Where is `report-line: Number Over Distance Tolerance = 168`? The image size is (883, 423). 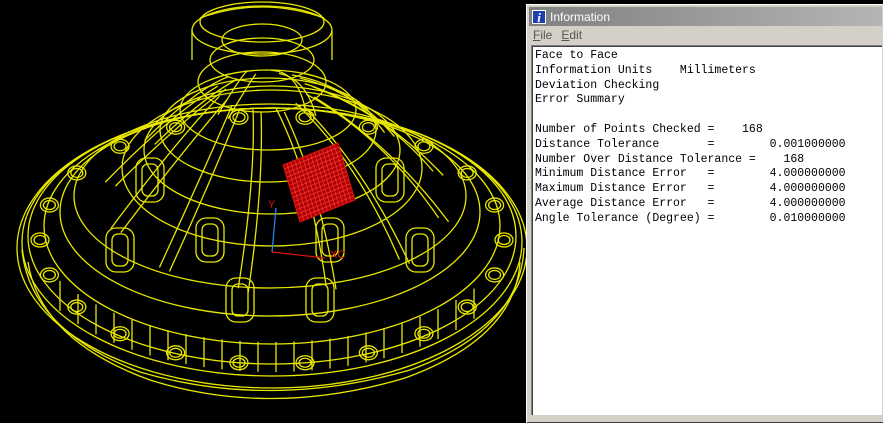
report-line: Number Over Distance Tolerance = 168 is located at coordinates (670, 159).